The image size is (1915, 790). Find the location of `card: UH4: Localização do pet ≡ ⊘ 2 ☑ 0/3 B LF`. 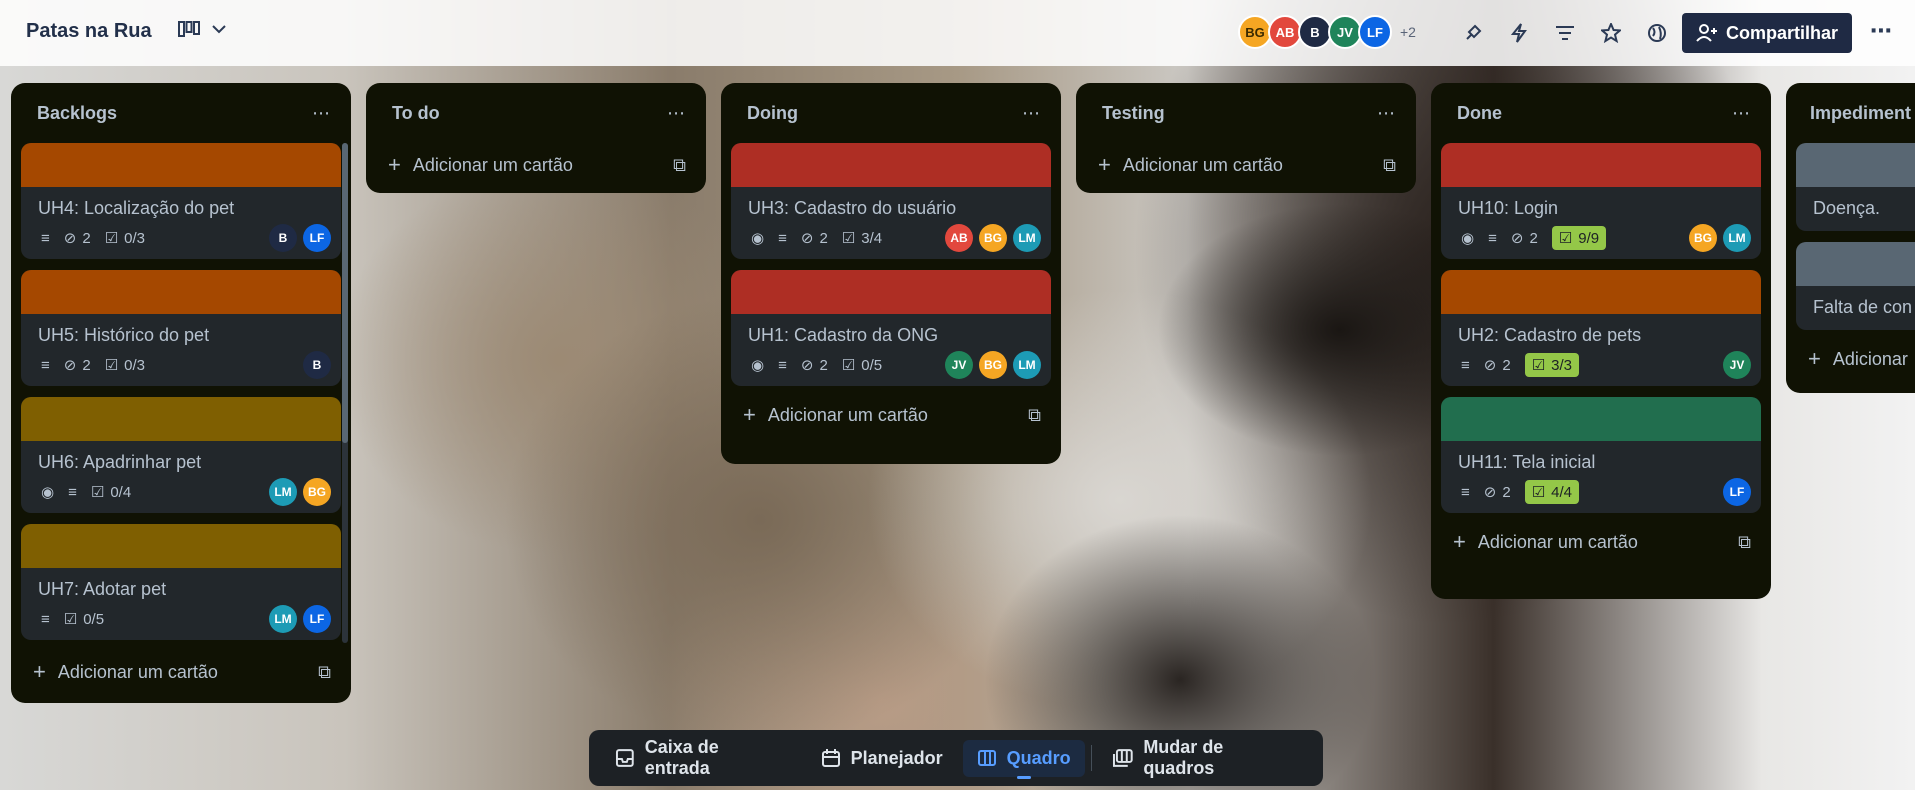

card: UH4: Localização do pet ≡ ⊘ 2 ☑ 0/3 B LF is located at coordinates (181, 201).